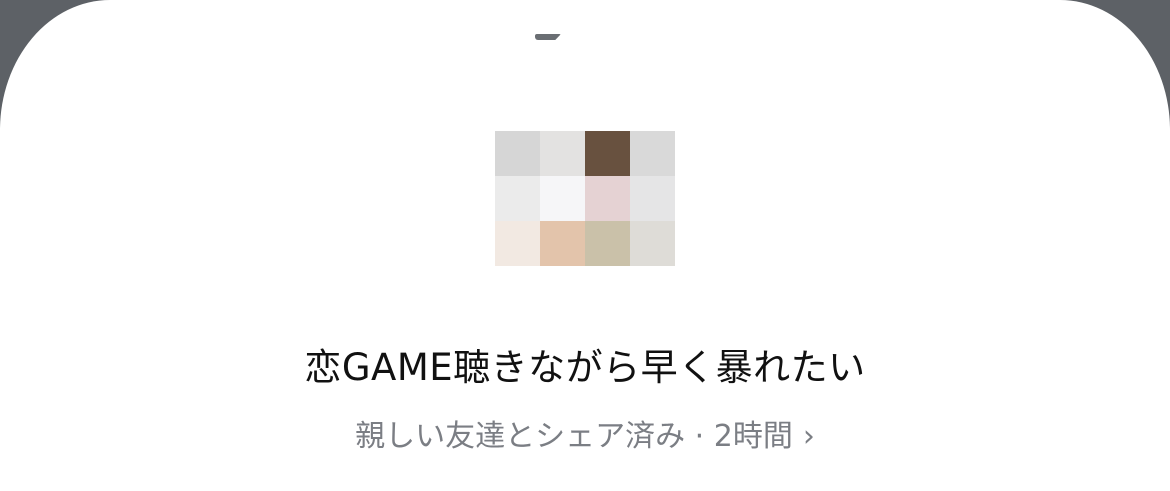 The width and height of the screenshot is (1170, 491). I want to click on story-thumbnail, so click(585, 198).